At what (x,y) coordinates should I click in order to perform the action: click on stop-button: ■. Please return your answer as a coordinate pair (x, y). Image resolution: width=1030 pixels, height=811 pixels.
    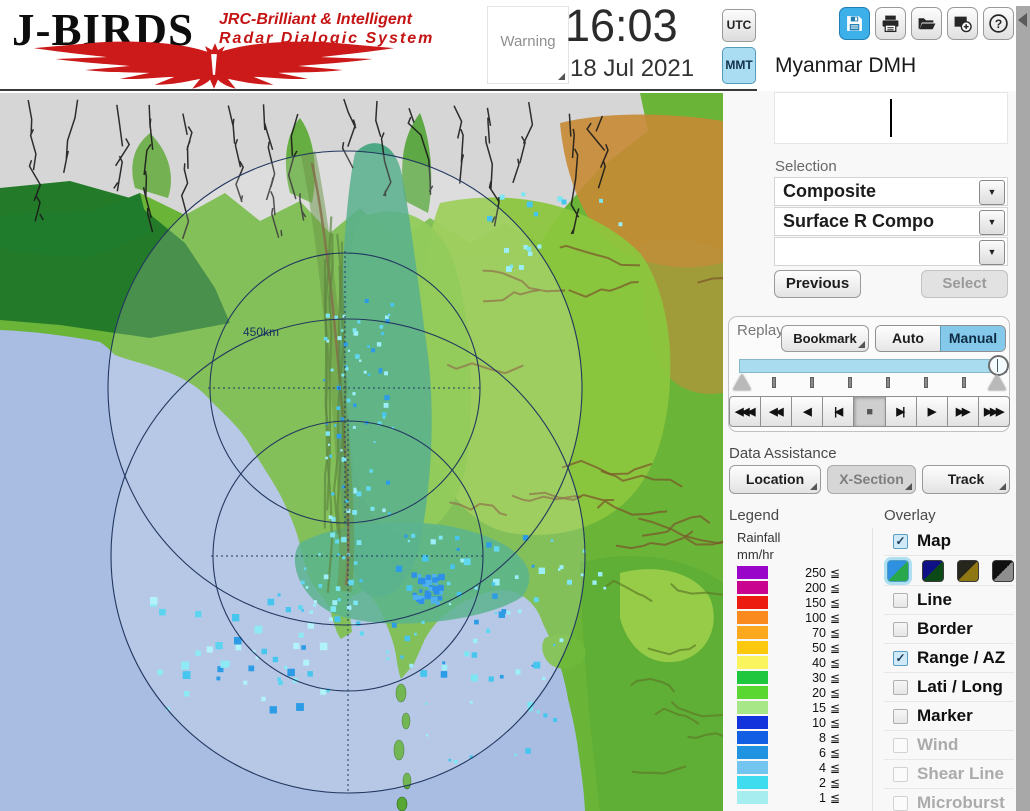
    Looking at the image, I should click on (869, 411).